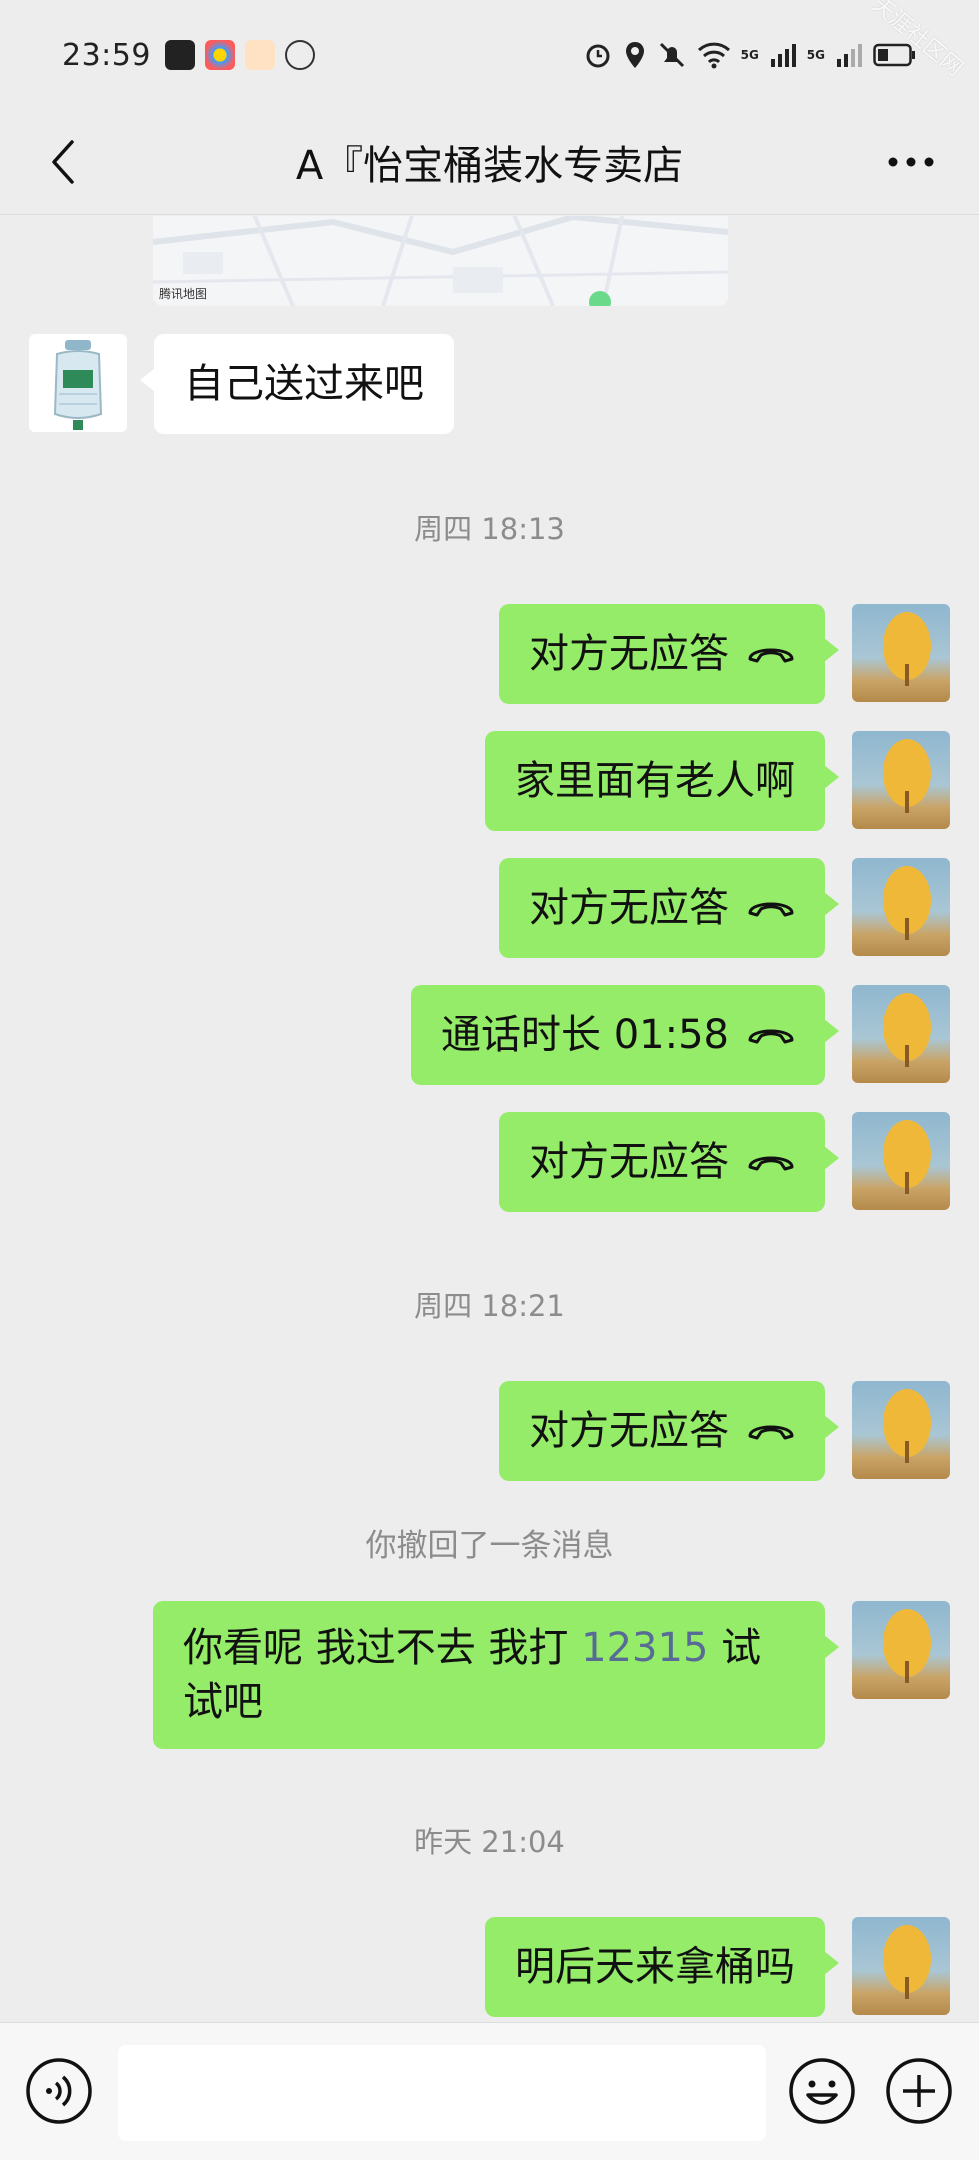  Describe the element at coordinates (442, 2093) in the screenshot. I see `message-input` at that location.